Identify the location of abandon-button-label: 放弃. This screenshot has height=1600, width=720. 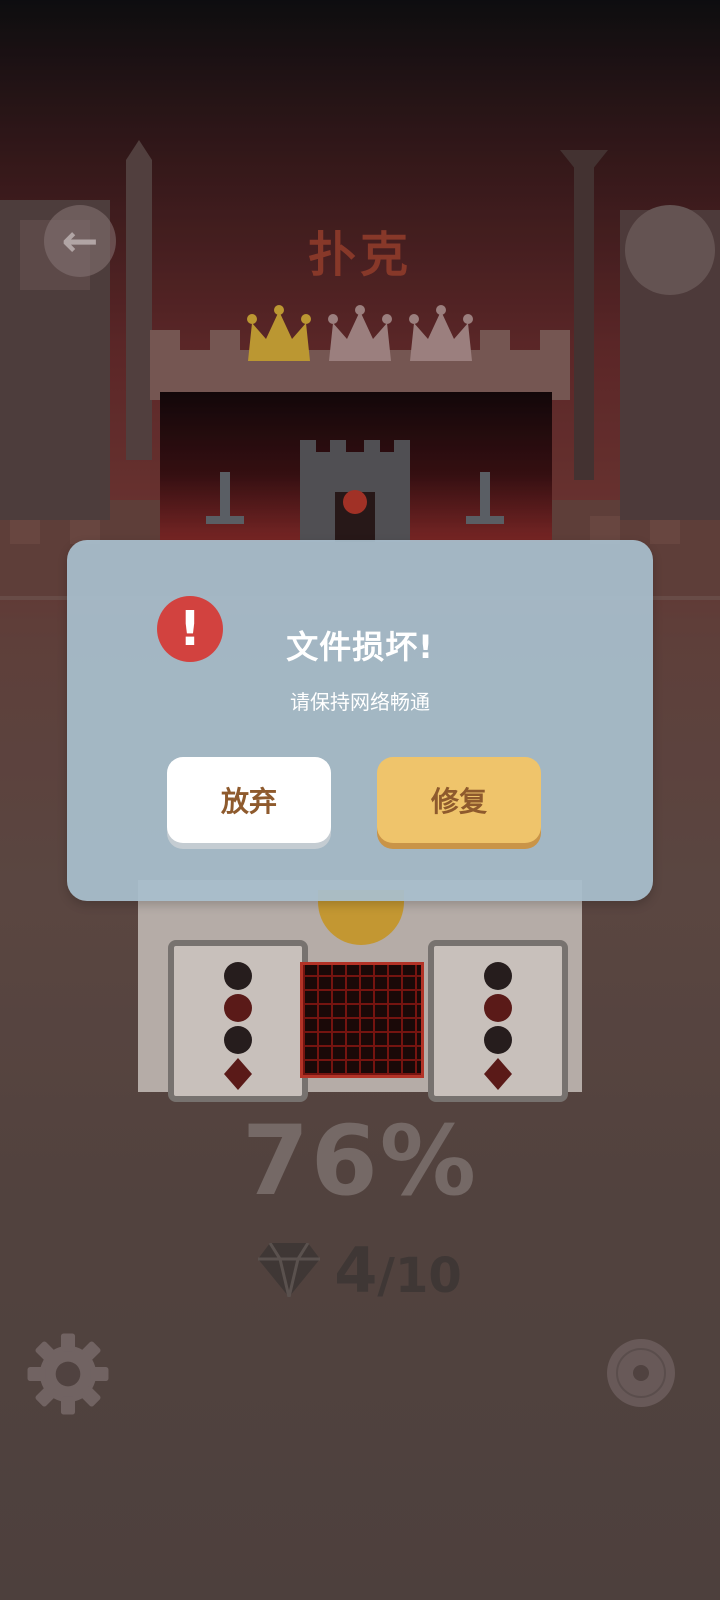
(248, 801).